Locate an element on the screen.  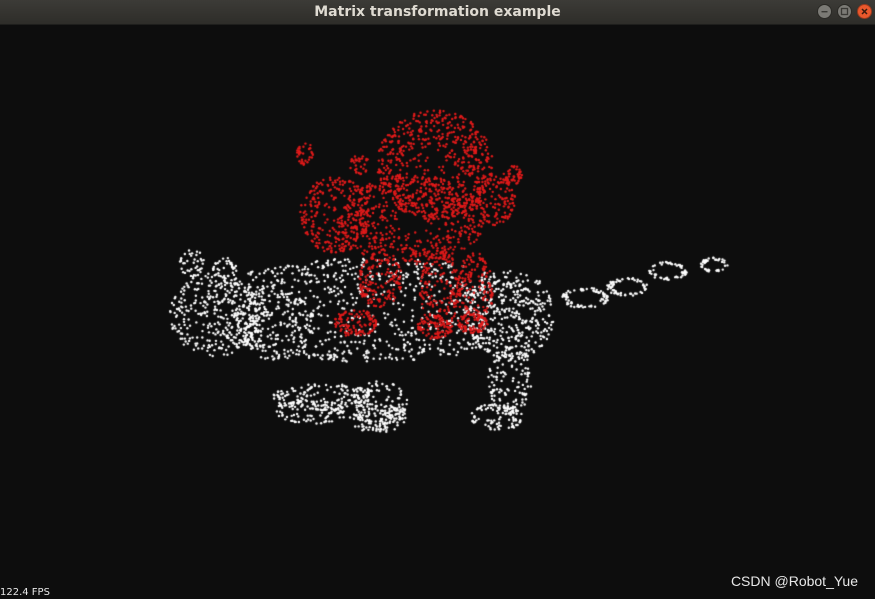
maximize-icon is located at coordinates (844, 11).